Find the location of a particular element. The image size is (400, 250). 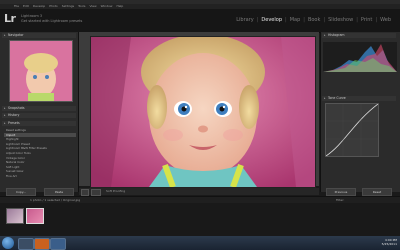

navigator-header: Navigator is located at coordinates (39, 35).